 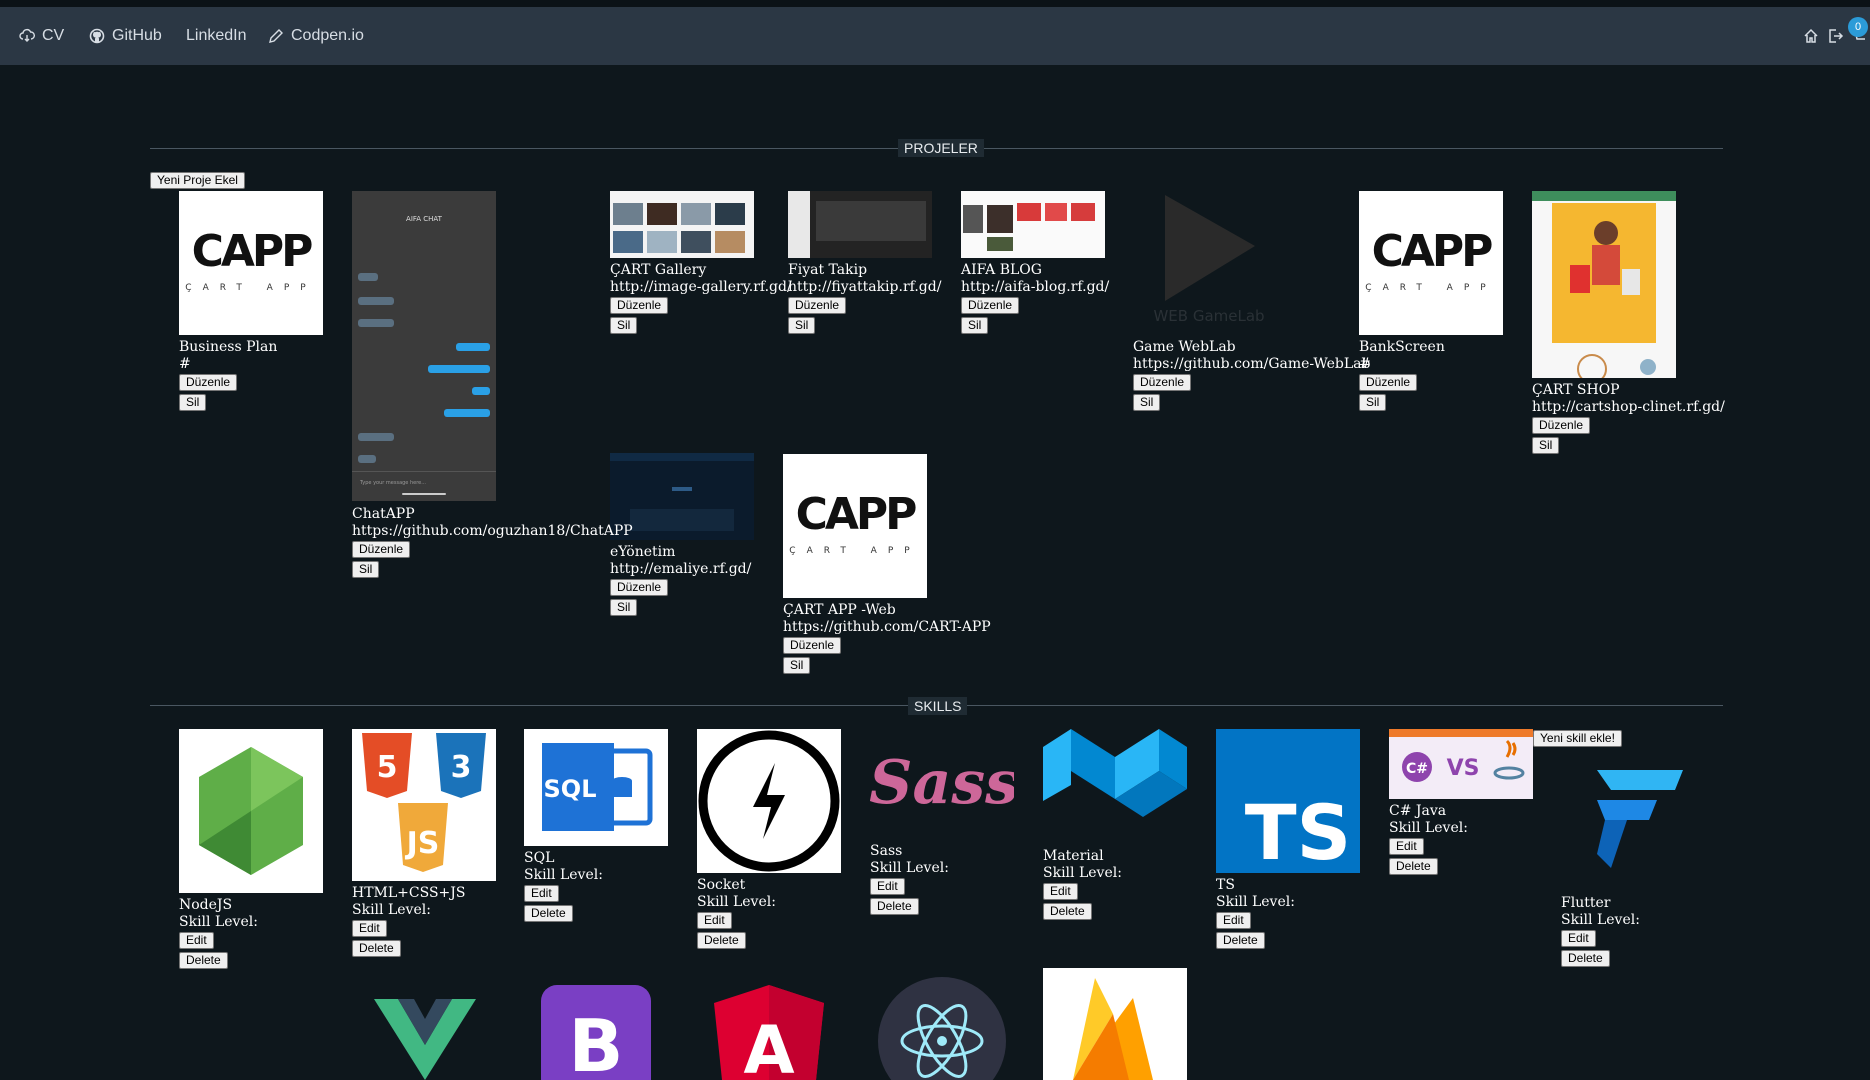 I want to click on github-icon, so click(x=97, y=36).